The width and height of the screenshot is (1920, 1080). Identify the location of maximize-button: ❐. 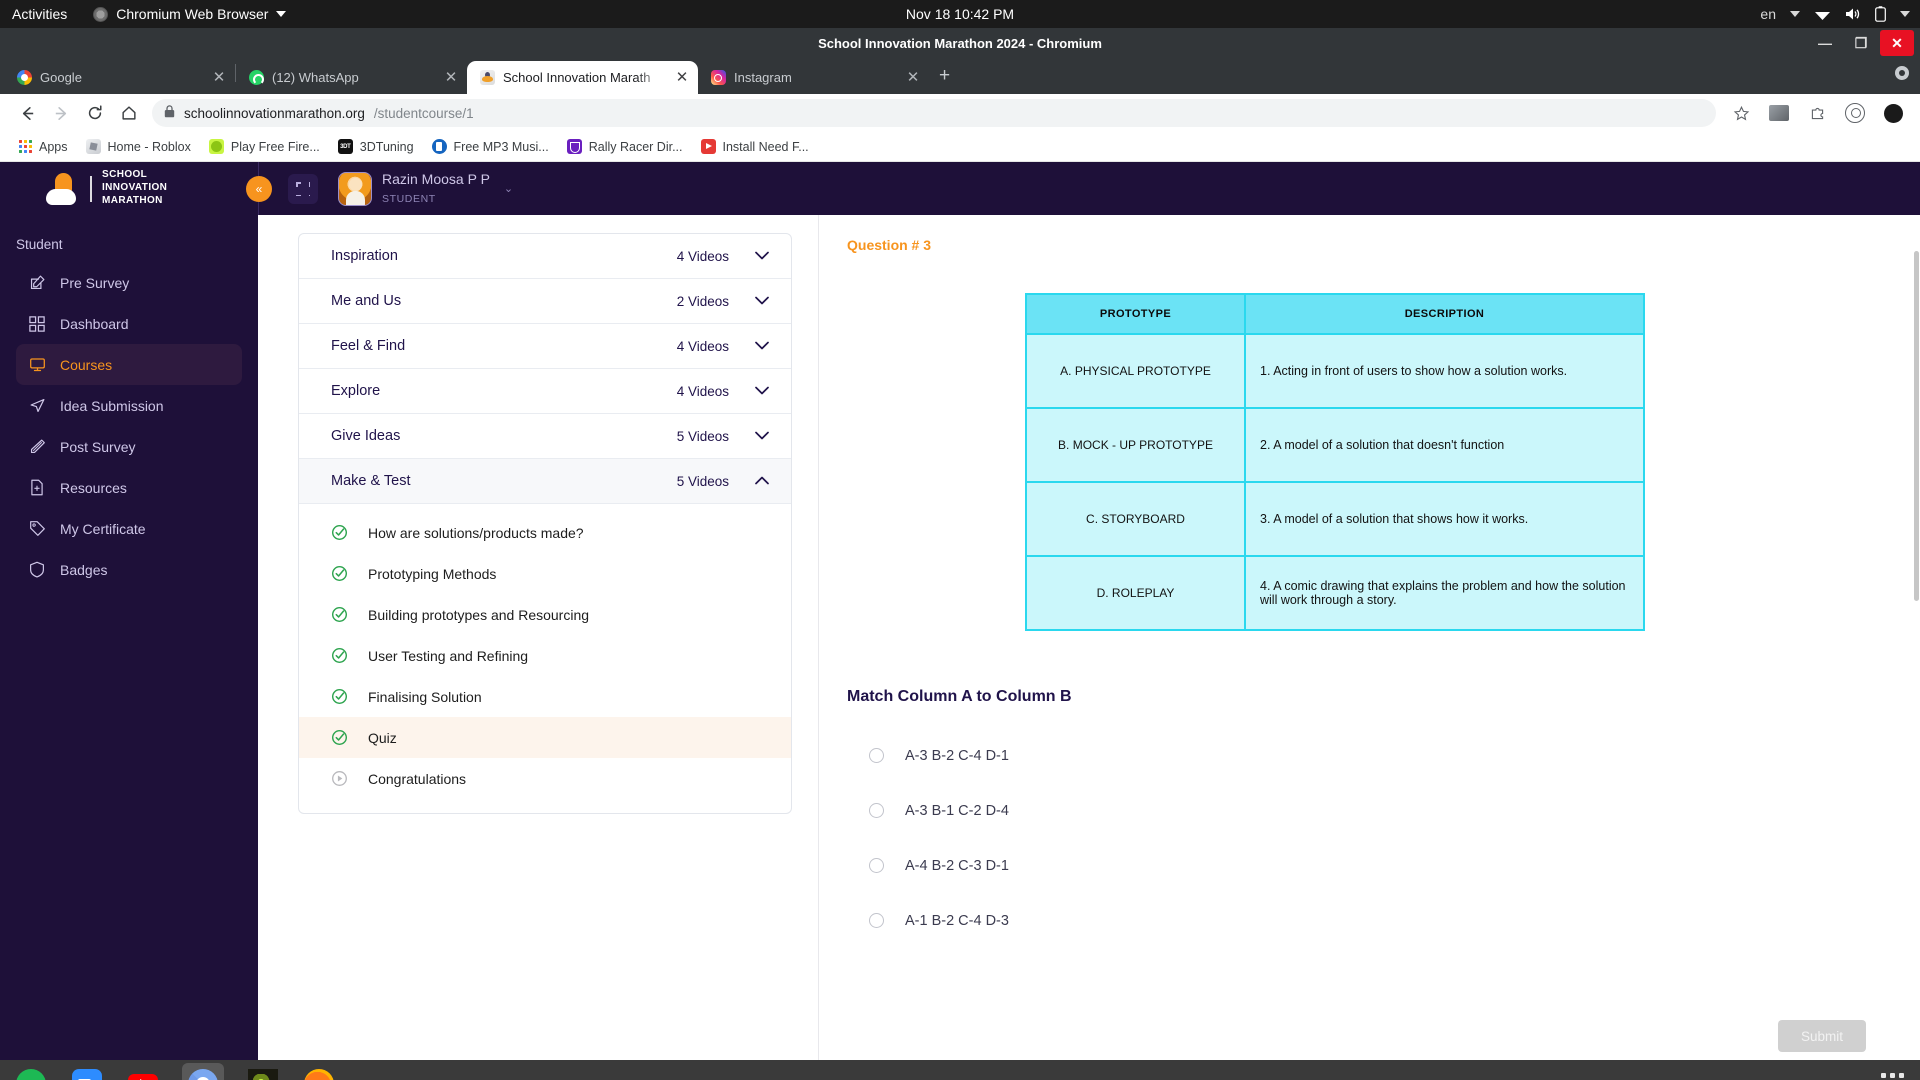
(1861, 43).